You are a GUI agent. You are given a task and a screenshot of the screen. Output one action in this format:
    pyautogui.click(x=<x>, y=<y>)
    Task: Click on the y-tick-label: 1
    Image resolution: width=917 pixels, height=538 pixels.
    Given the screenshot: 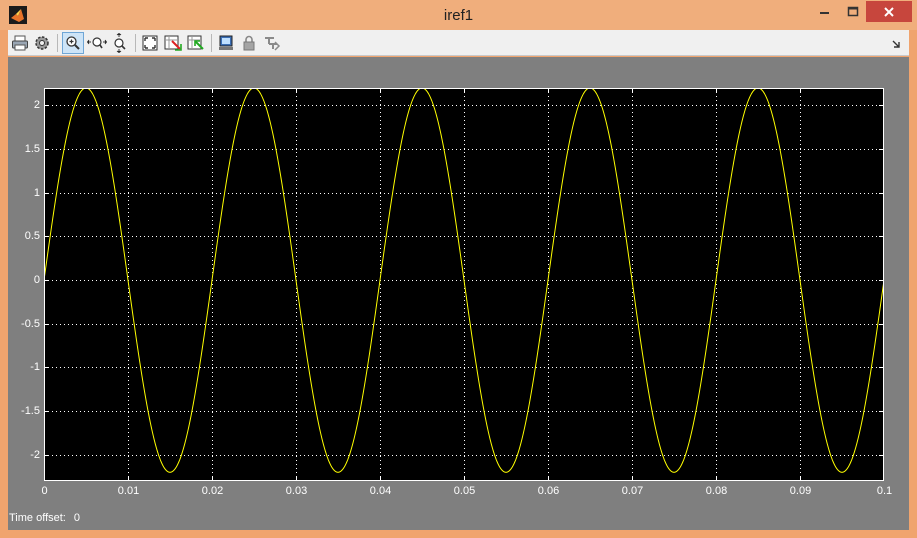 What is the action you would take?
    pyautogui.click(x=36, y=192)
    